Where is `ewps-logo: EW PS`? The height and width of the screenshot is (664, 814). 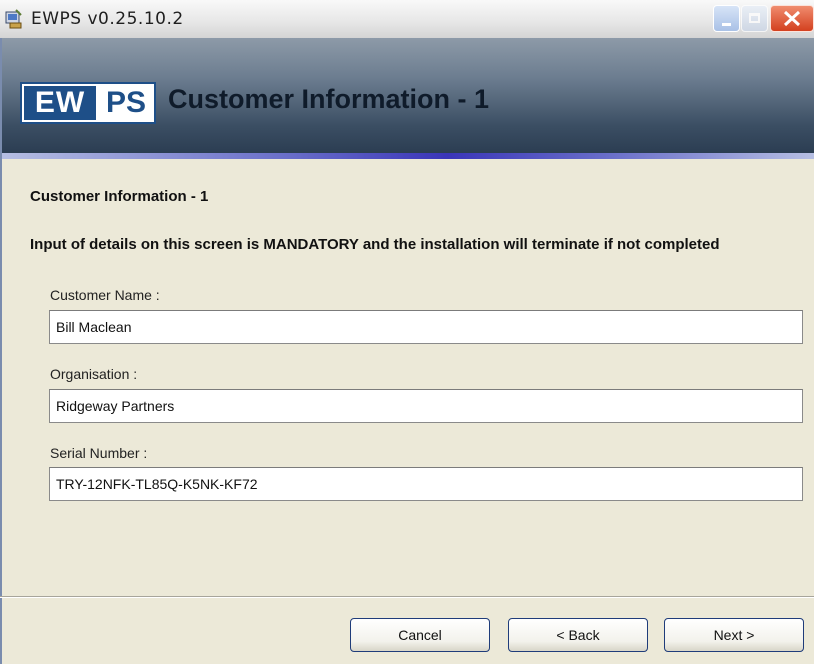
ewps-logo: EW PS is located at coordinates (88, 103).